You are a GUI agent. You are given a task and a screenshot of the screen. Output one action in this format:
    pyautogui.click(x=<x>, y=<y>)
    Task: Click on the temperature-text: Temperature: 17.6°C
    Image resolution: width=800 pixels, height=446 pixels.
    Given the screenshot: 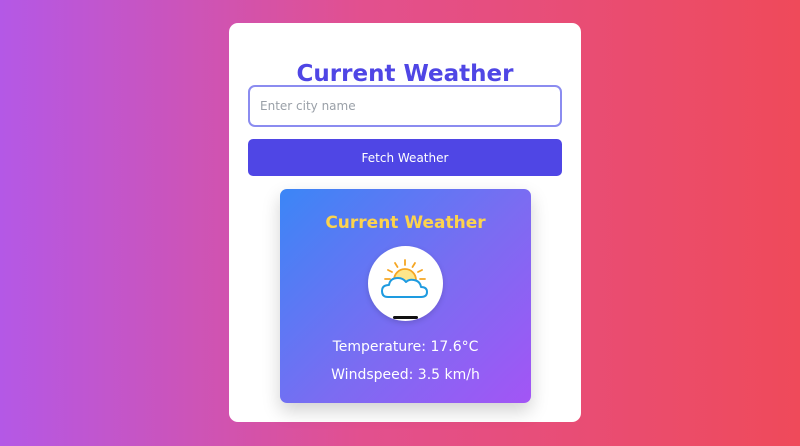 What is the action you would take?
    pyautogui.click(x=405, y=347)
    